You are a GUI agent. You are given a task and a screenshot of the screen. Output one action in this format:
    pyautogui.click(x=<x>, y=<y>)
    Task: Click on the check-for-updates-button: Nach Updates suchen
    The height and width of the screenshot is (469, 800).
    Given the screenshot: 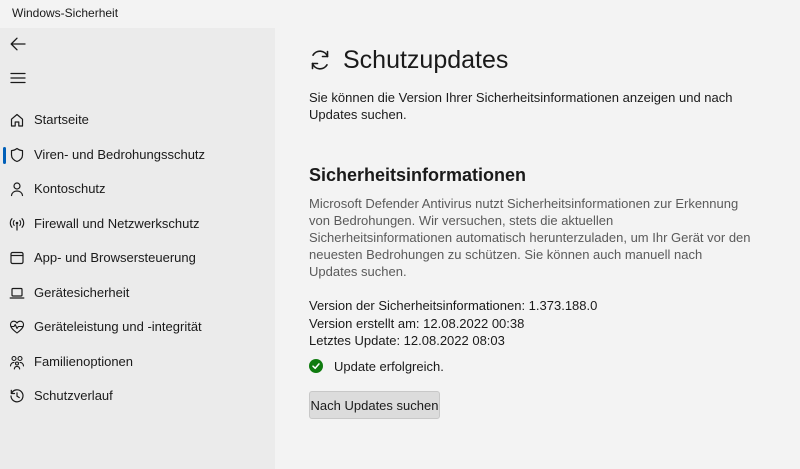 What is the action you would take?
    pyautogui.click(x=374, y=405)
    